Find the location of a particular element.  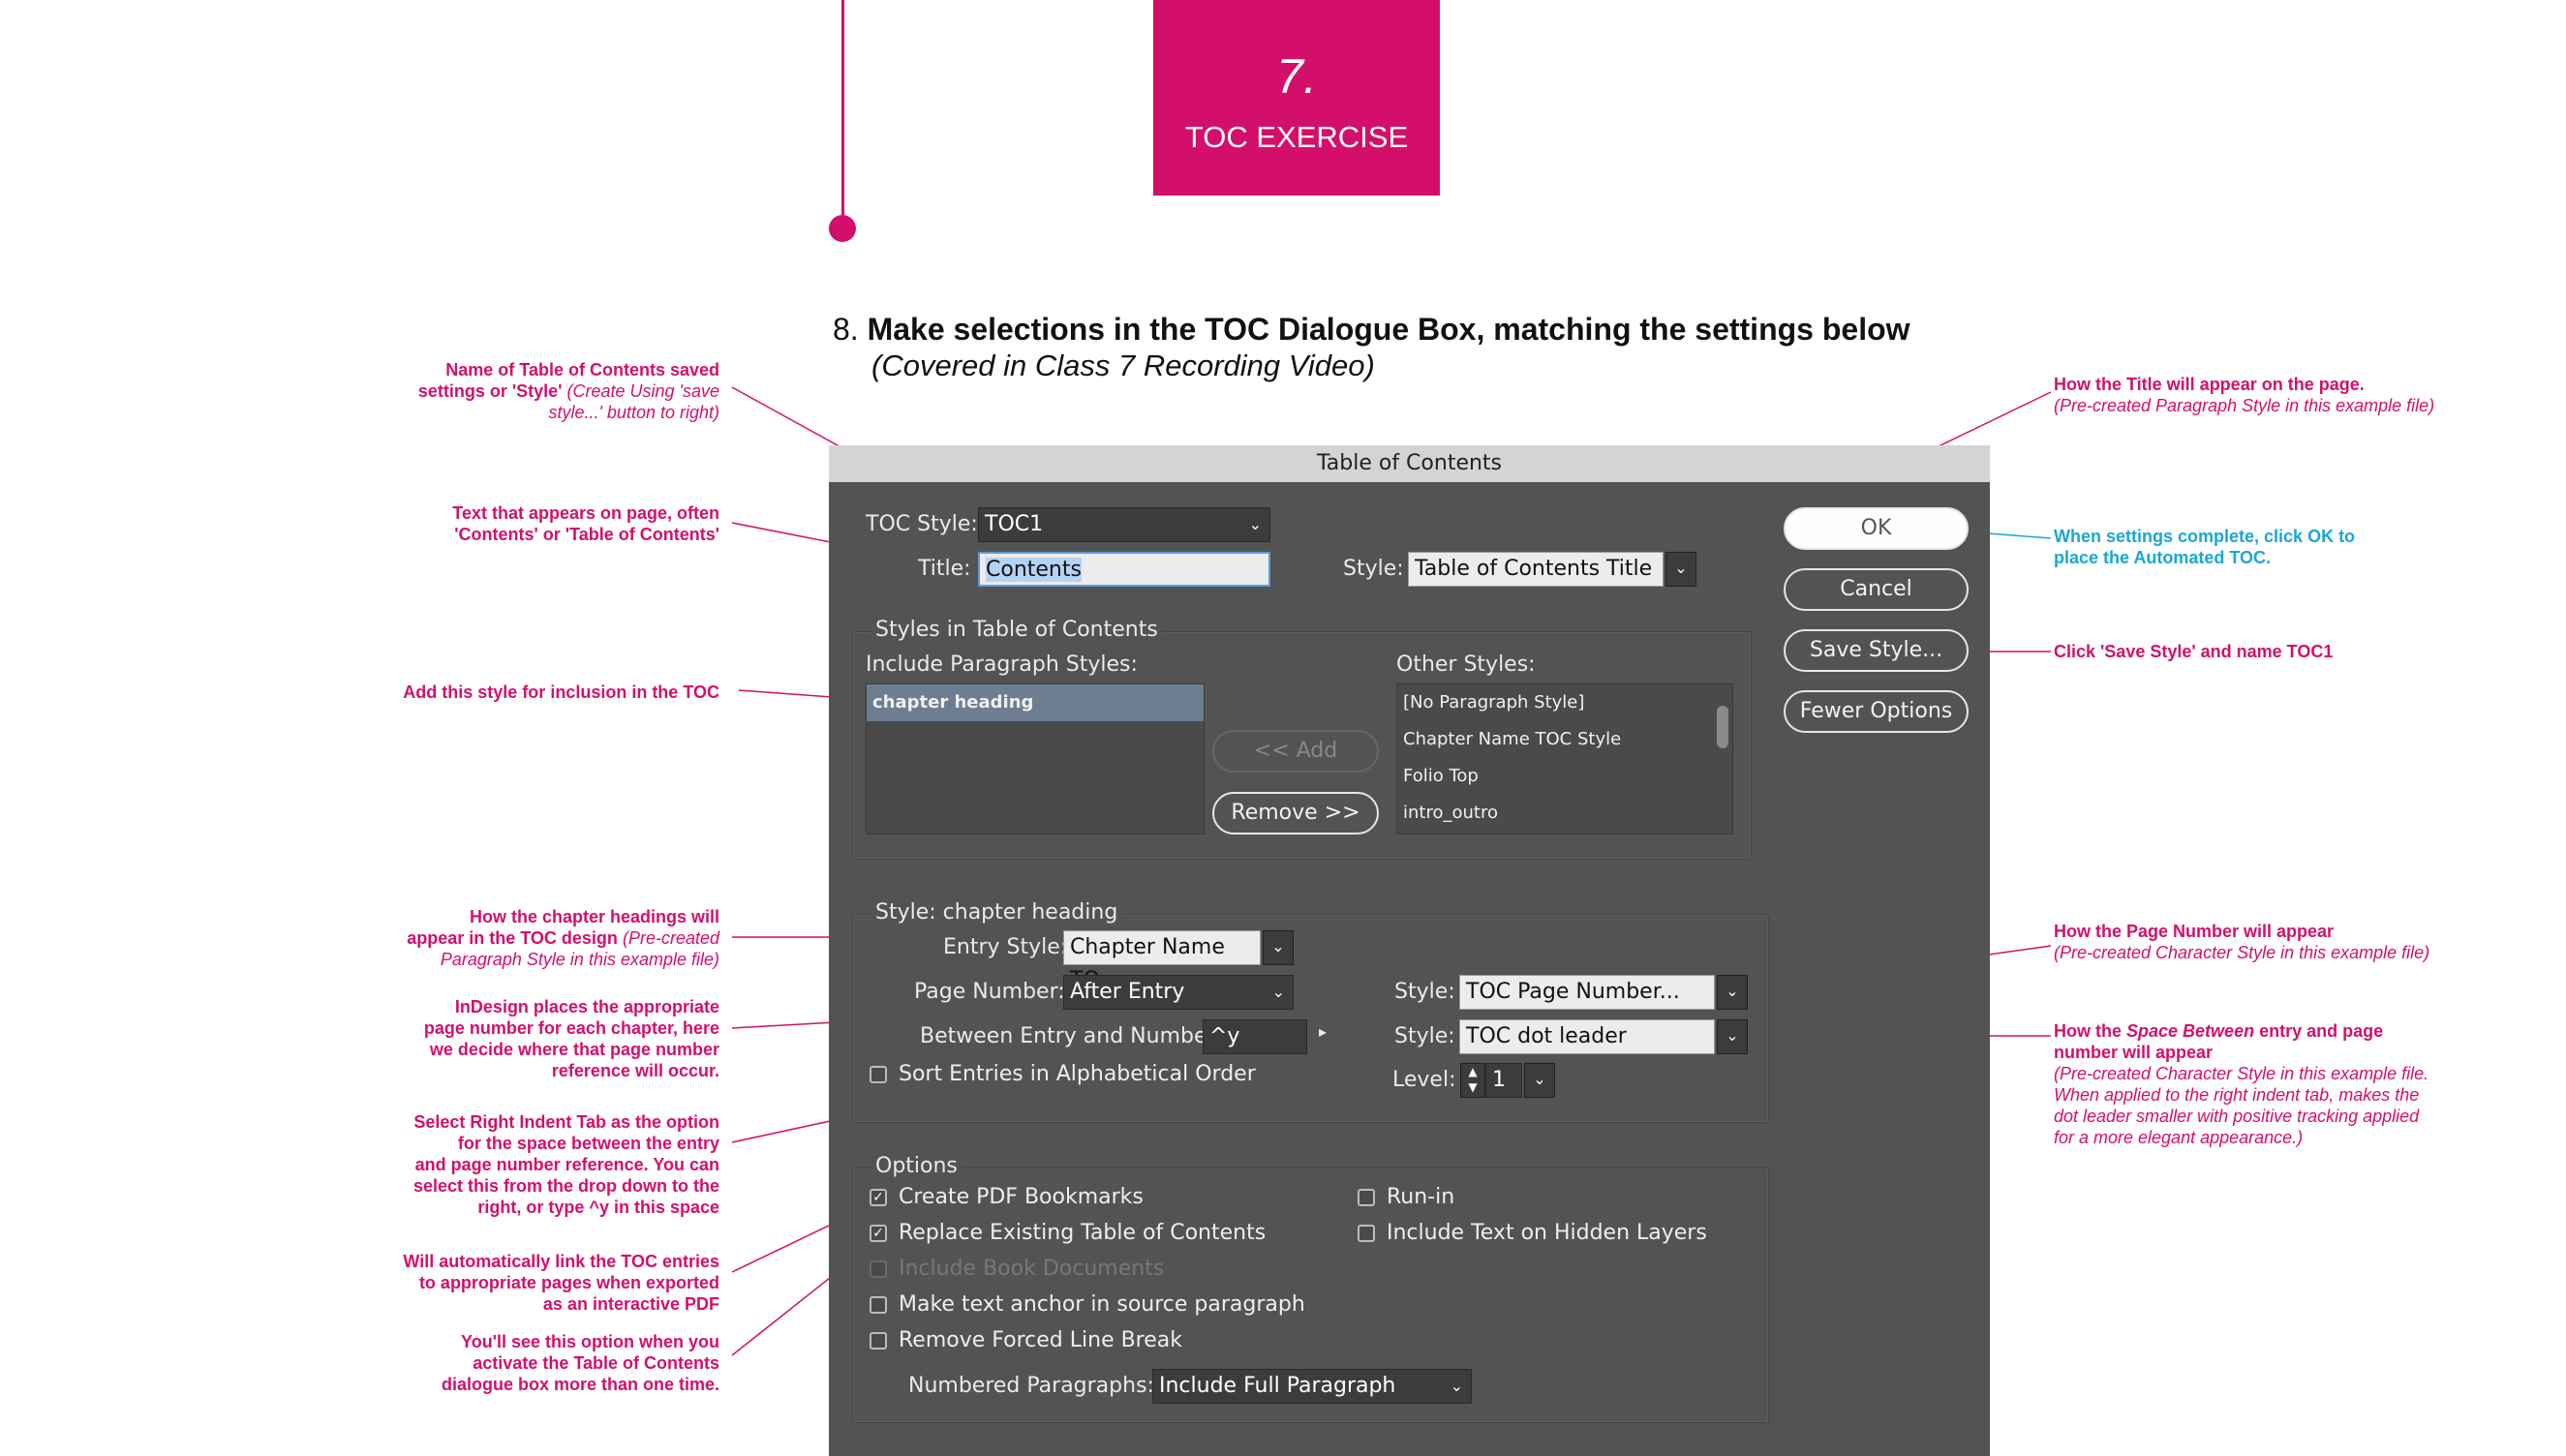

annotation-line: You'll see this option when you is located at coordinates (590, 1342).